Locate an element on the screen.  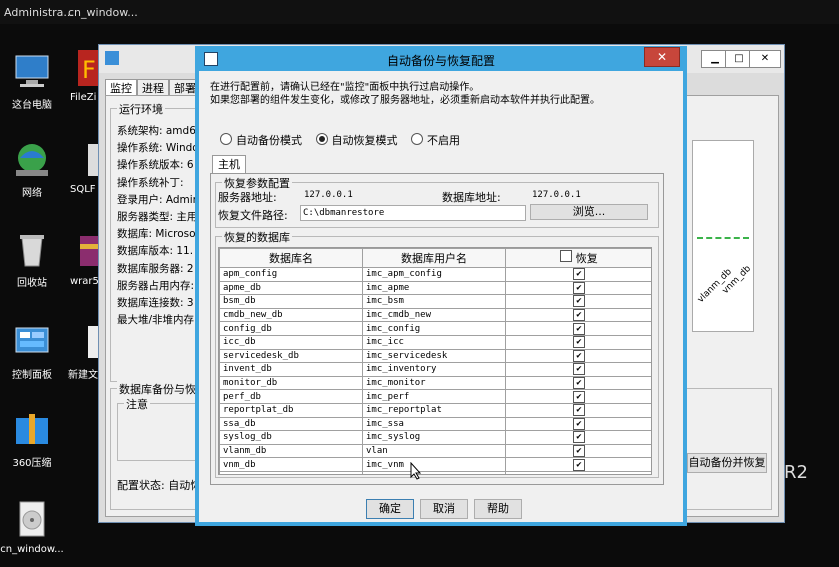
radio-auto-backup: 自动备份模式 is located at coordinates (261, 140).